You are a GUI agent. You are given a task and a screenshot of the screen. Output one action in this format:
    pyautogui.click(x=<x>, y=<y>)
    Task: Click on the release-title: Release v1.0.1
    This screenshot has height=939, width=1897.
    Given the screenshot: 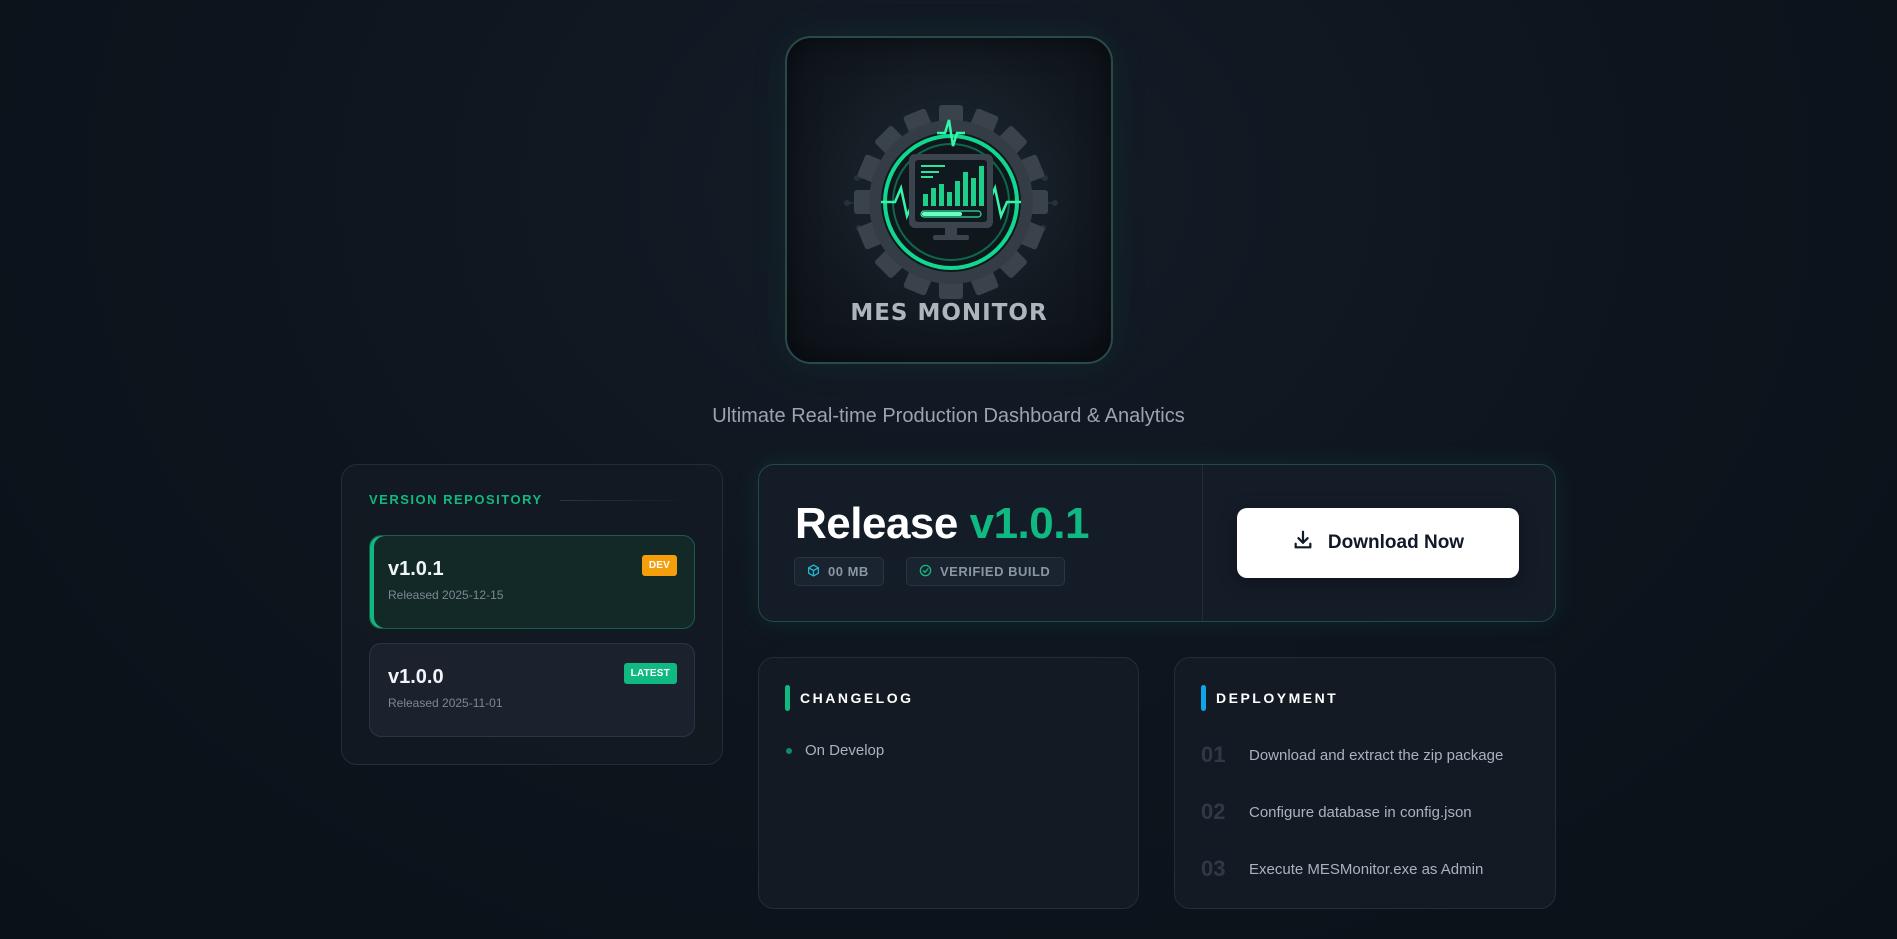 What is the action you would take?
    pyautogui.click(x=942, y=524)
    